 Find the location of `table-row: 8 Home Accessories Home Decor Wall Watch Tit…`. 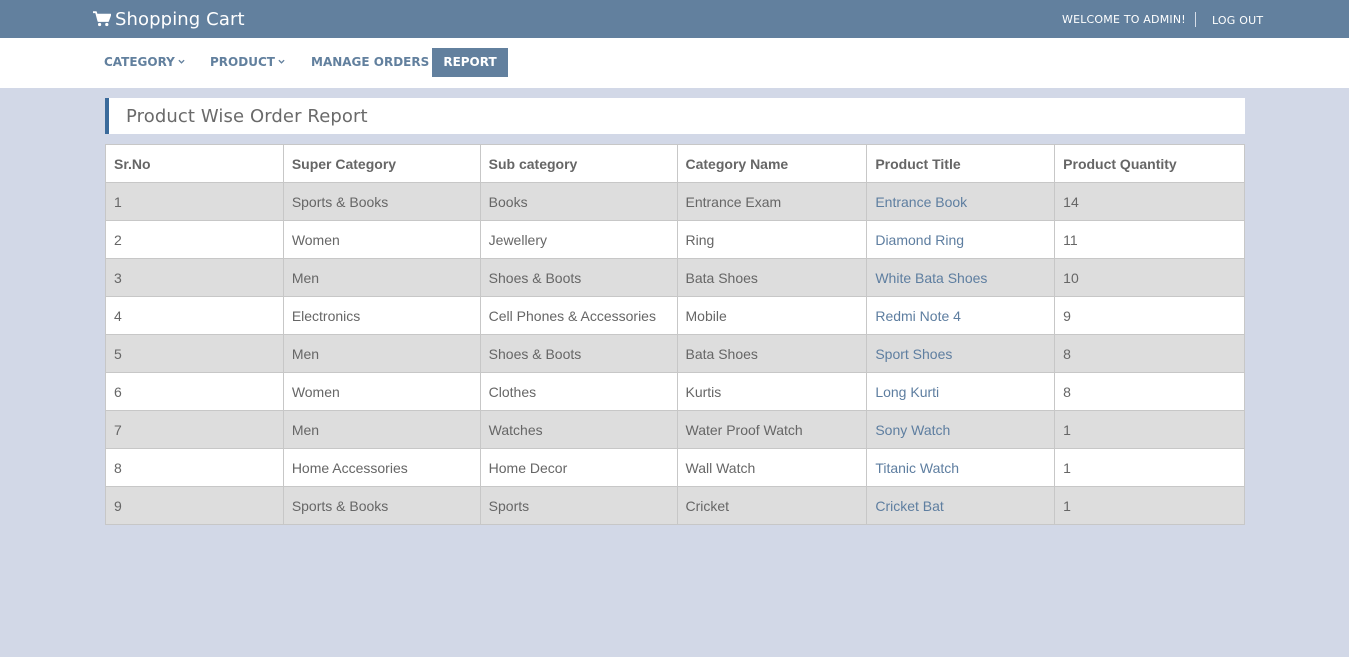

table-row: 8 Home Accessories Home Decor Wall Watch Tit… is located at coordinates (675, 467).